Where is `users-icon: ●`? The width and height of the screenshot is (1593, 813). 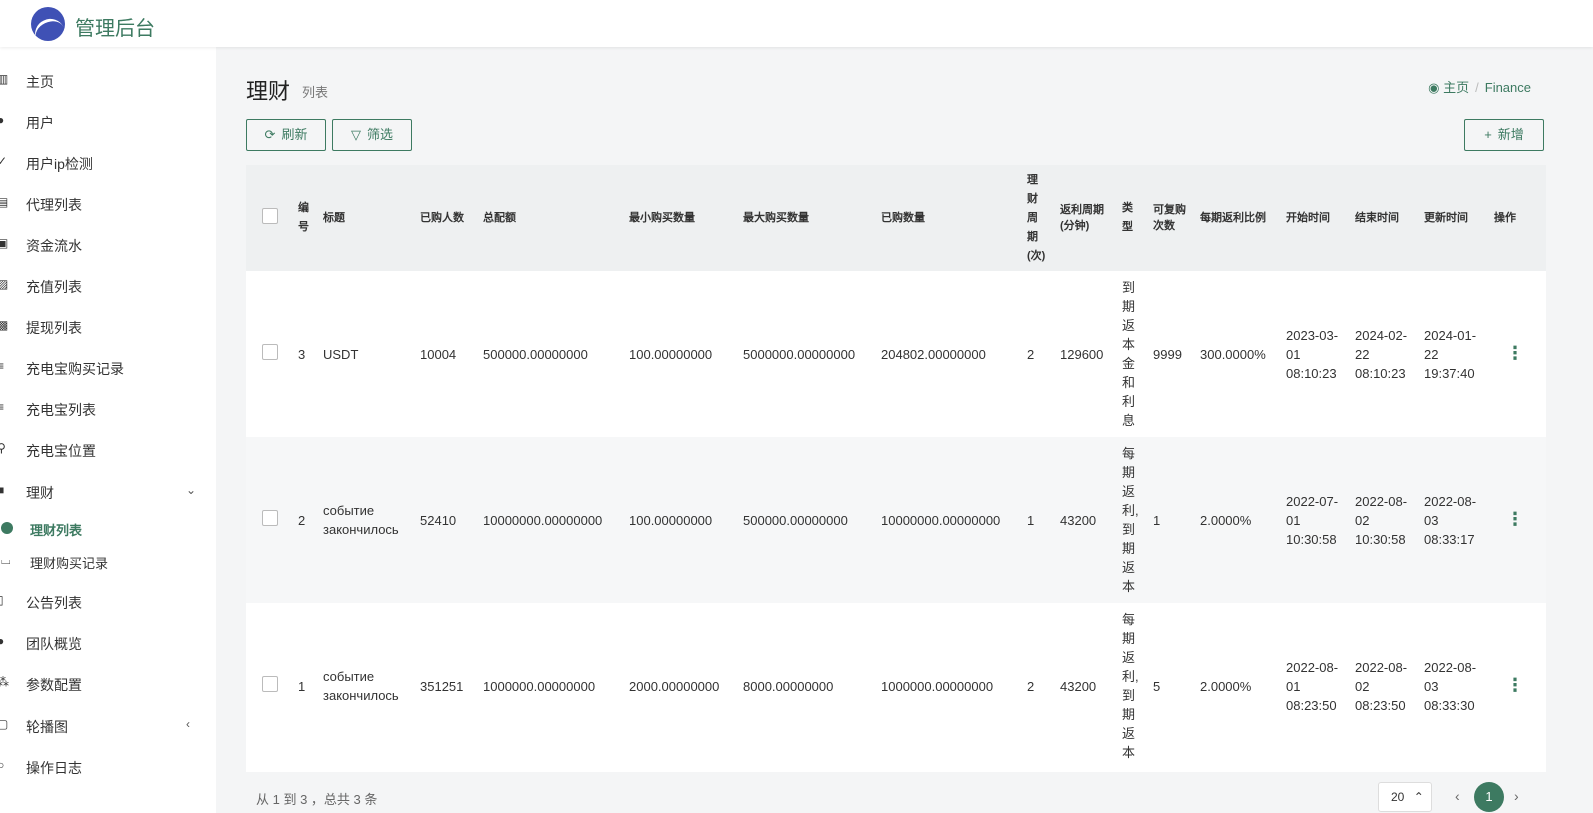
users-icon: ● is located at coordinates (2, 641).